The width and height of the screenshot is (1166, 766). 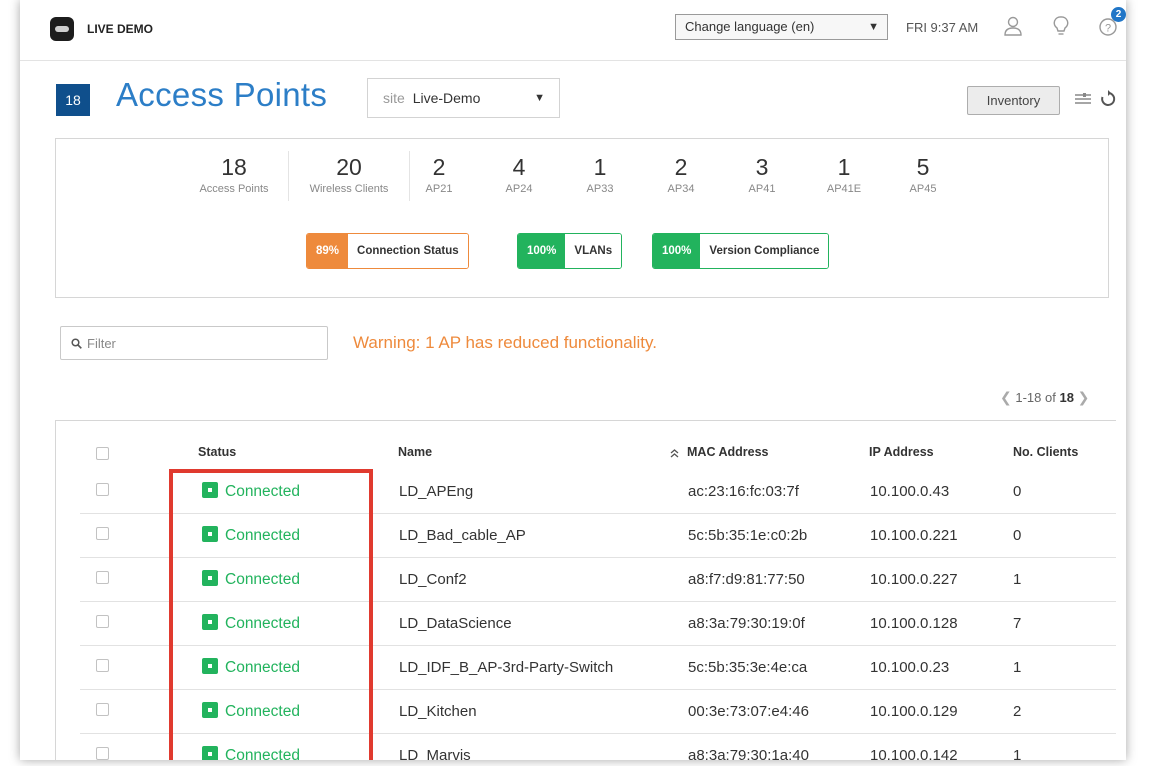 What do you see at coordinates (914, 711) in the screenshot?
I see `ip-address: 10.100.0.129` at bounding box center [914, 711].